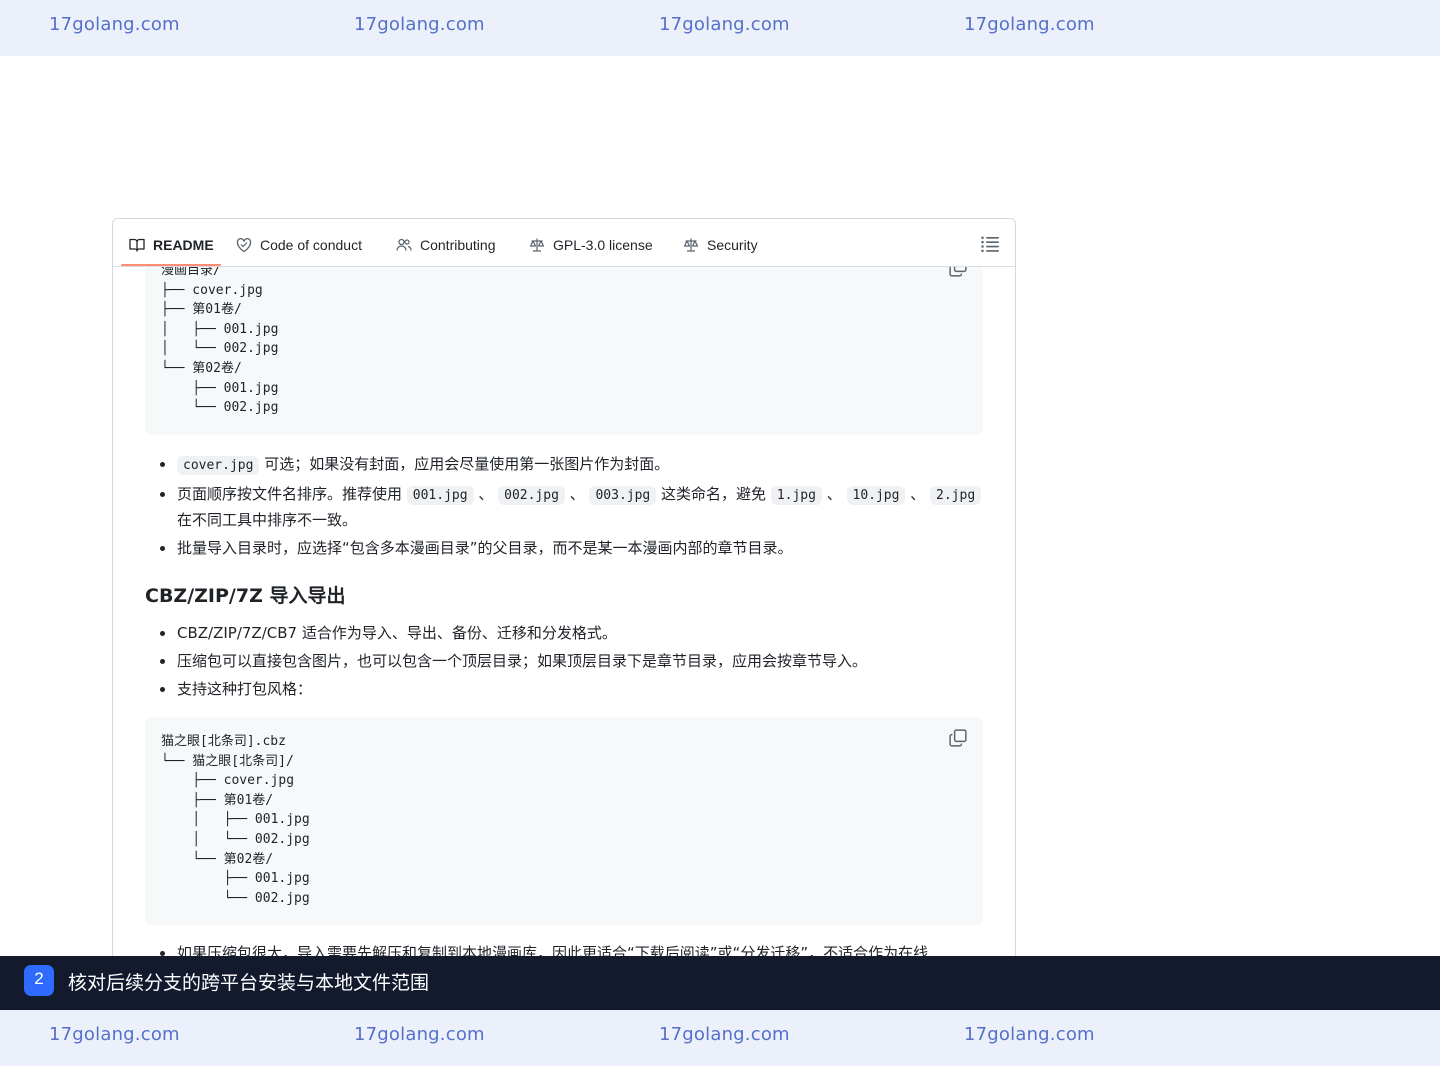 The width and height of the screenshot is (1440, 1066). I want to click on tab-readme: README, so click(171, 245).